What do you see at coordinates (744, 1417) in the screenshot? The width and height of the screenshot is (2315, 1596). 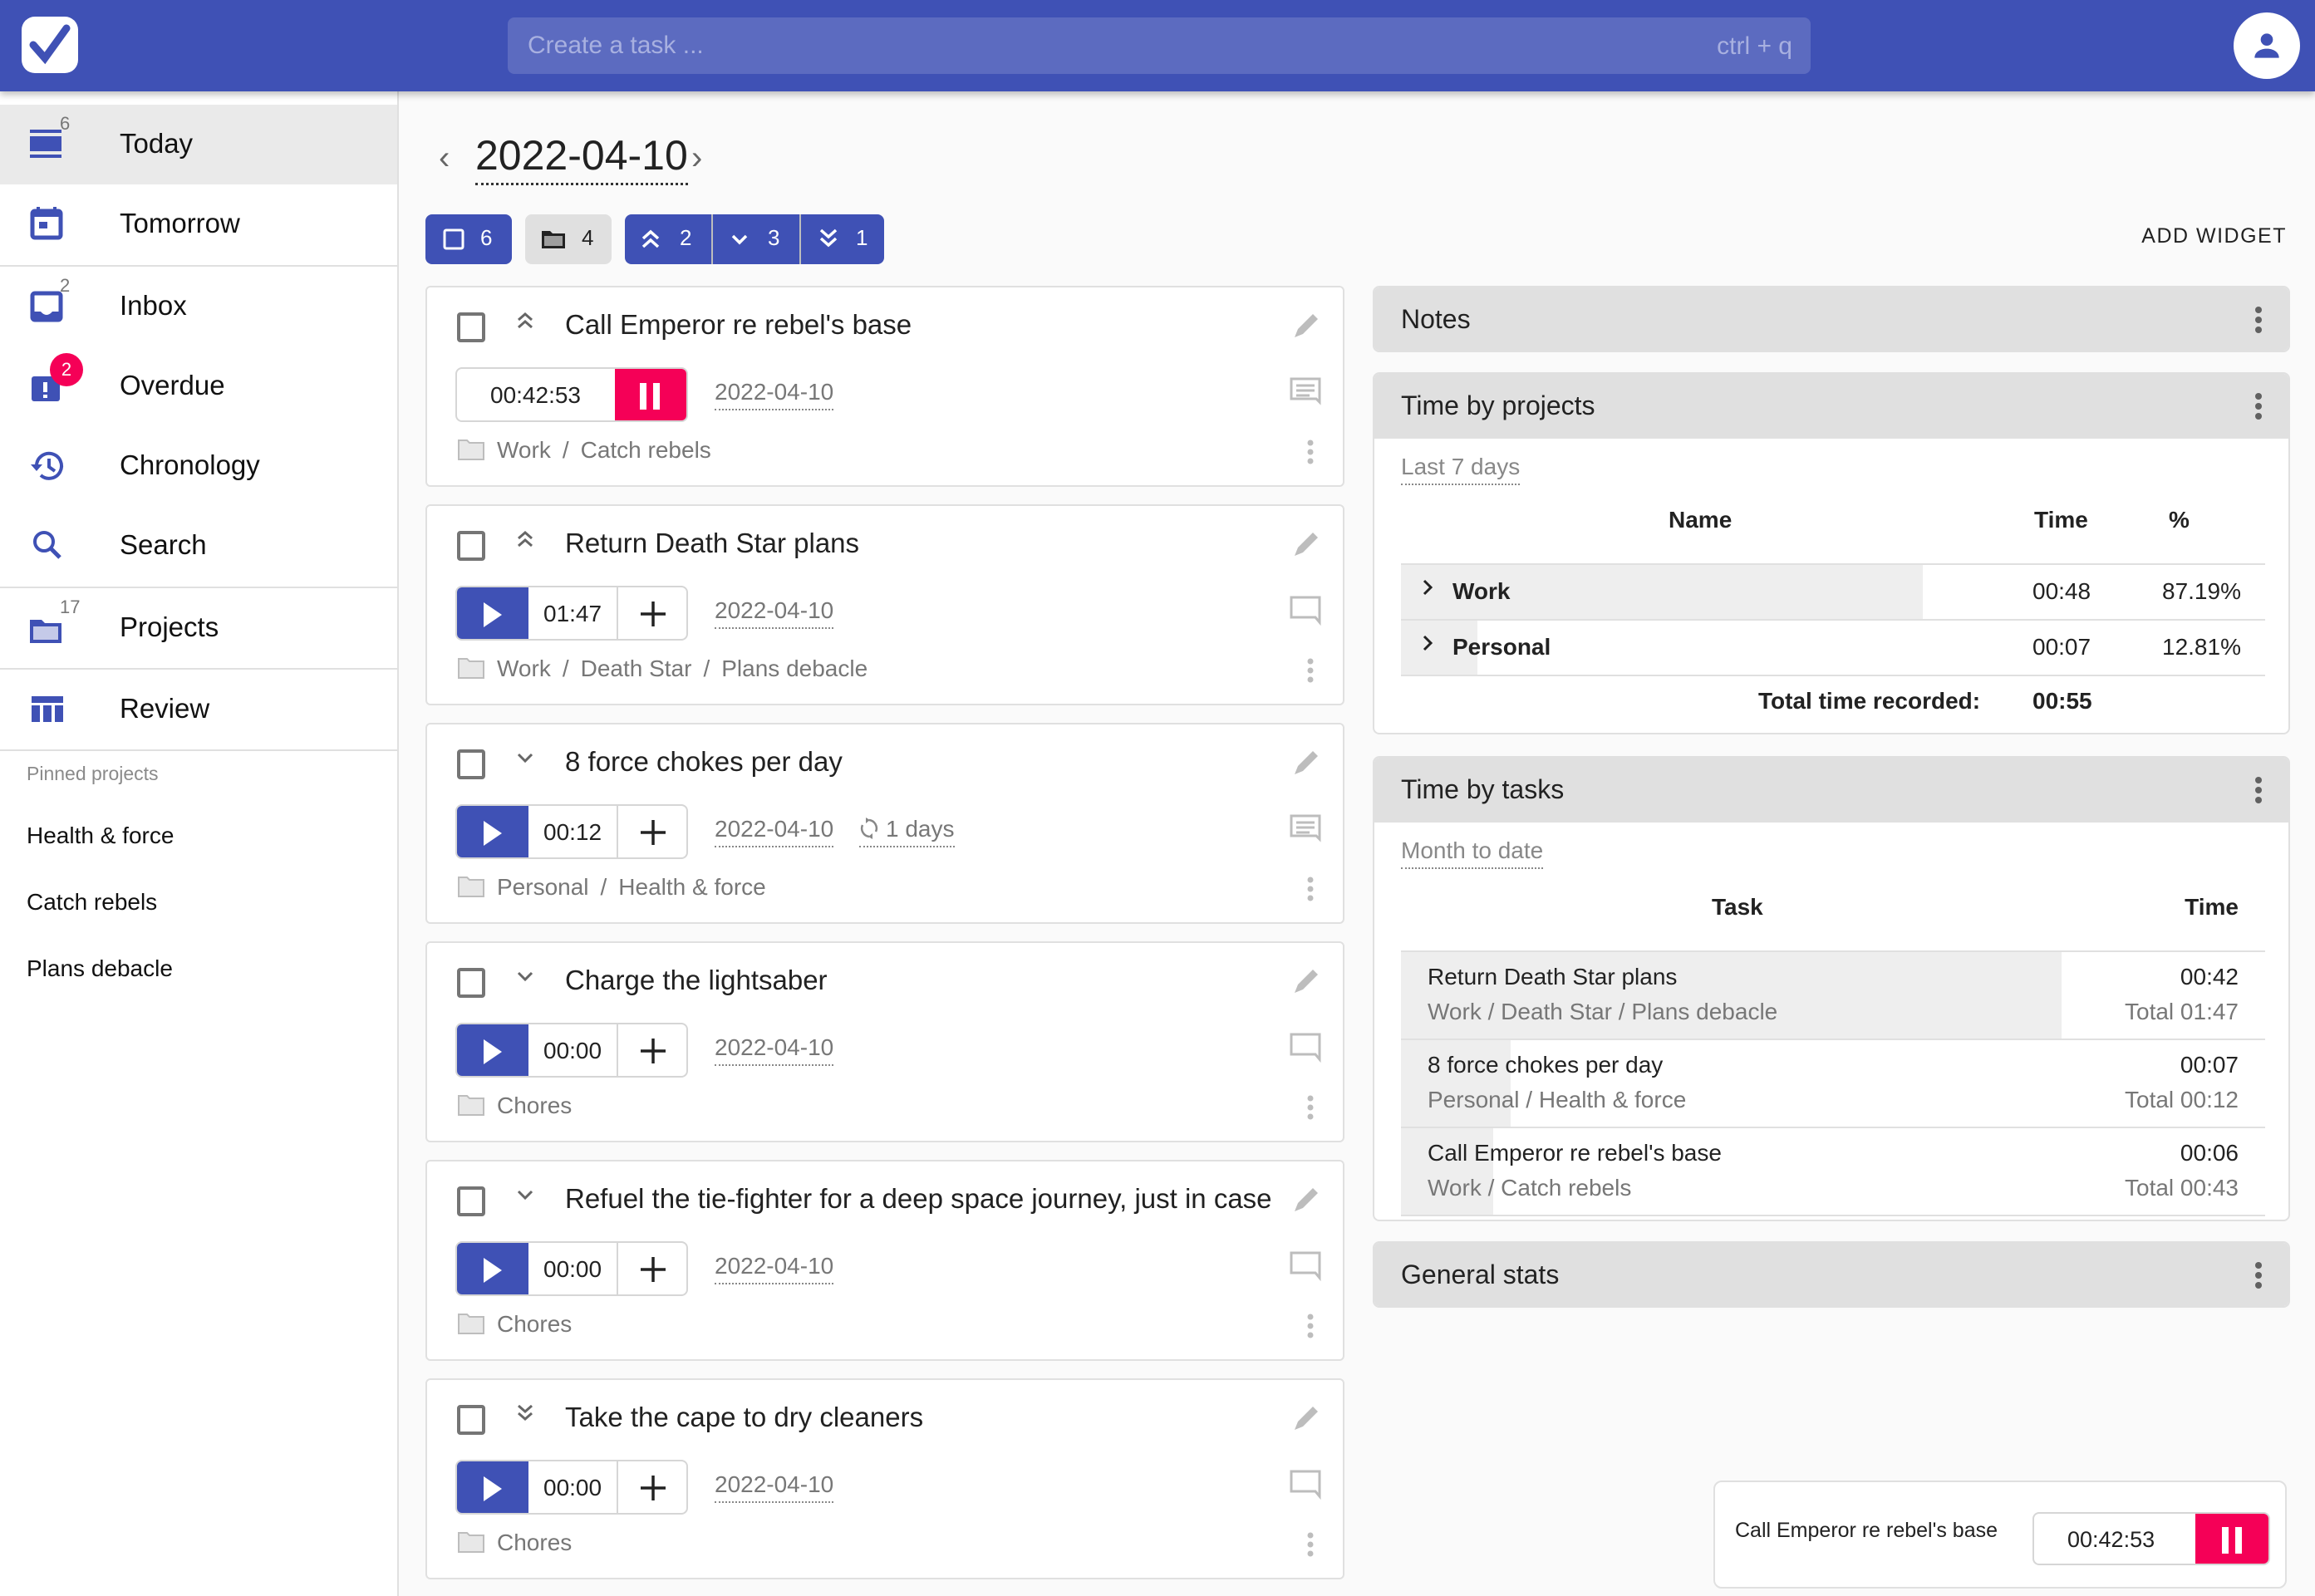 I see `task-title: Take the cape to dry cleaners` at bounding box center [744, 1417].